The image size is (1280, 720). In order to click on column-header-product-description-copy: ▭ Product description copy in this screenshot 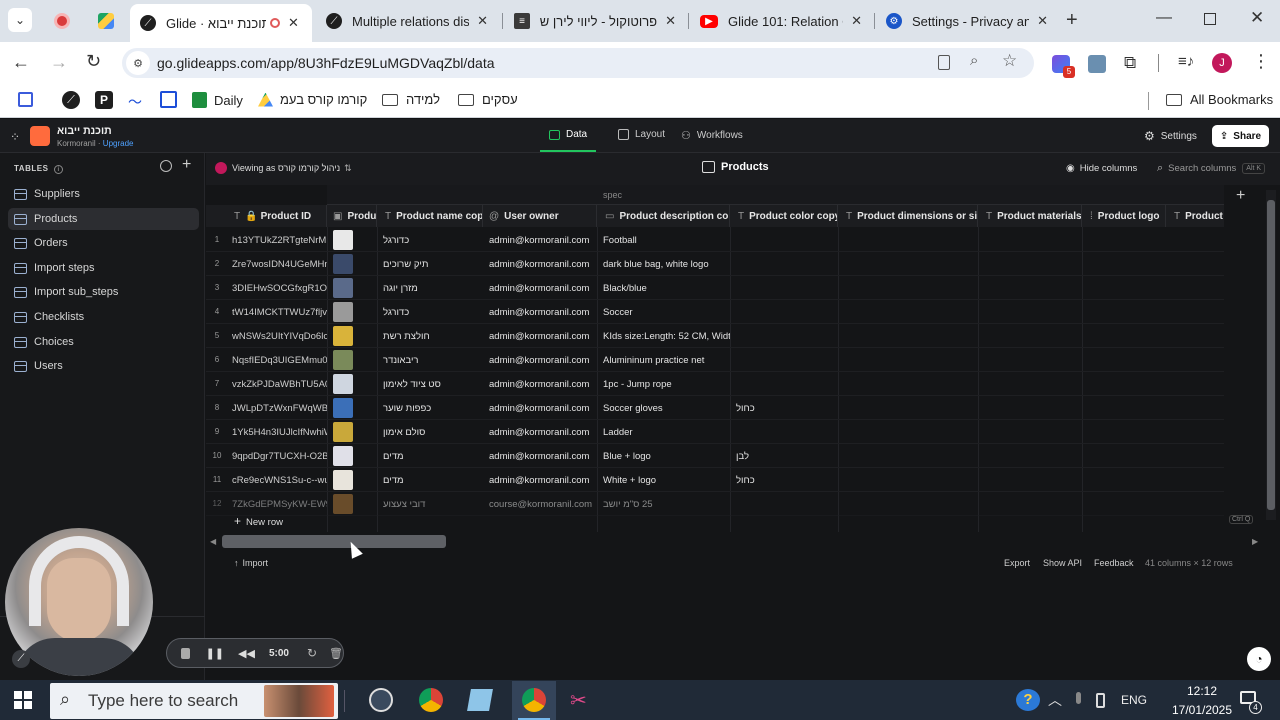, I will do `click(663, 216)`.